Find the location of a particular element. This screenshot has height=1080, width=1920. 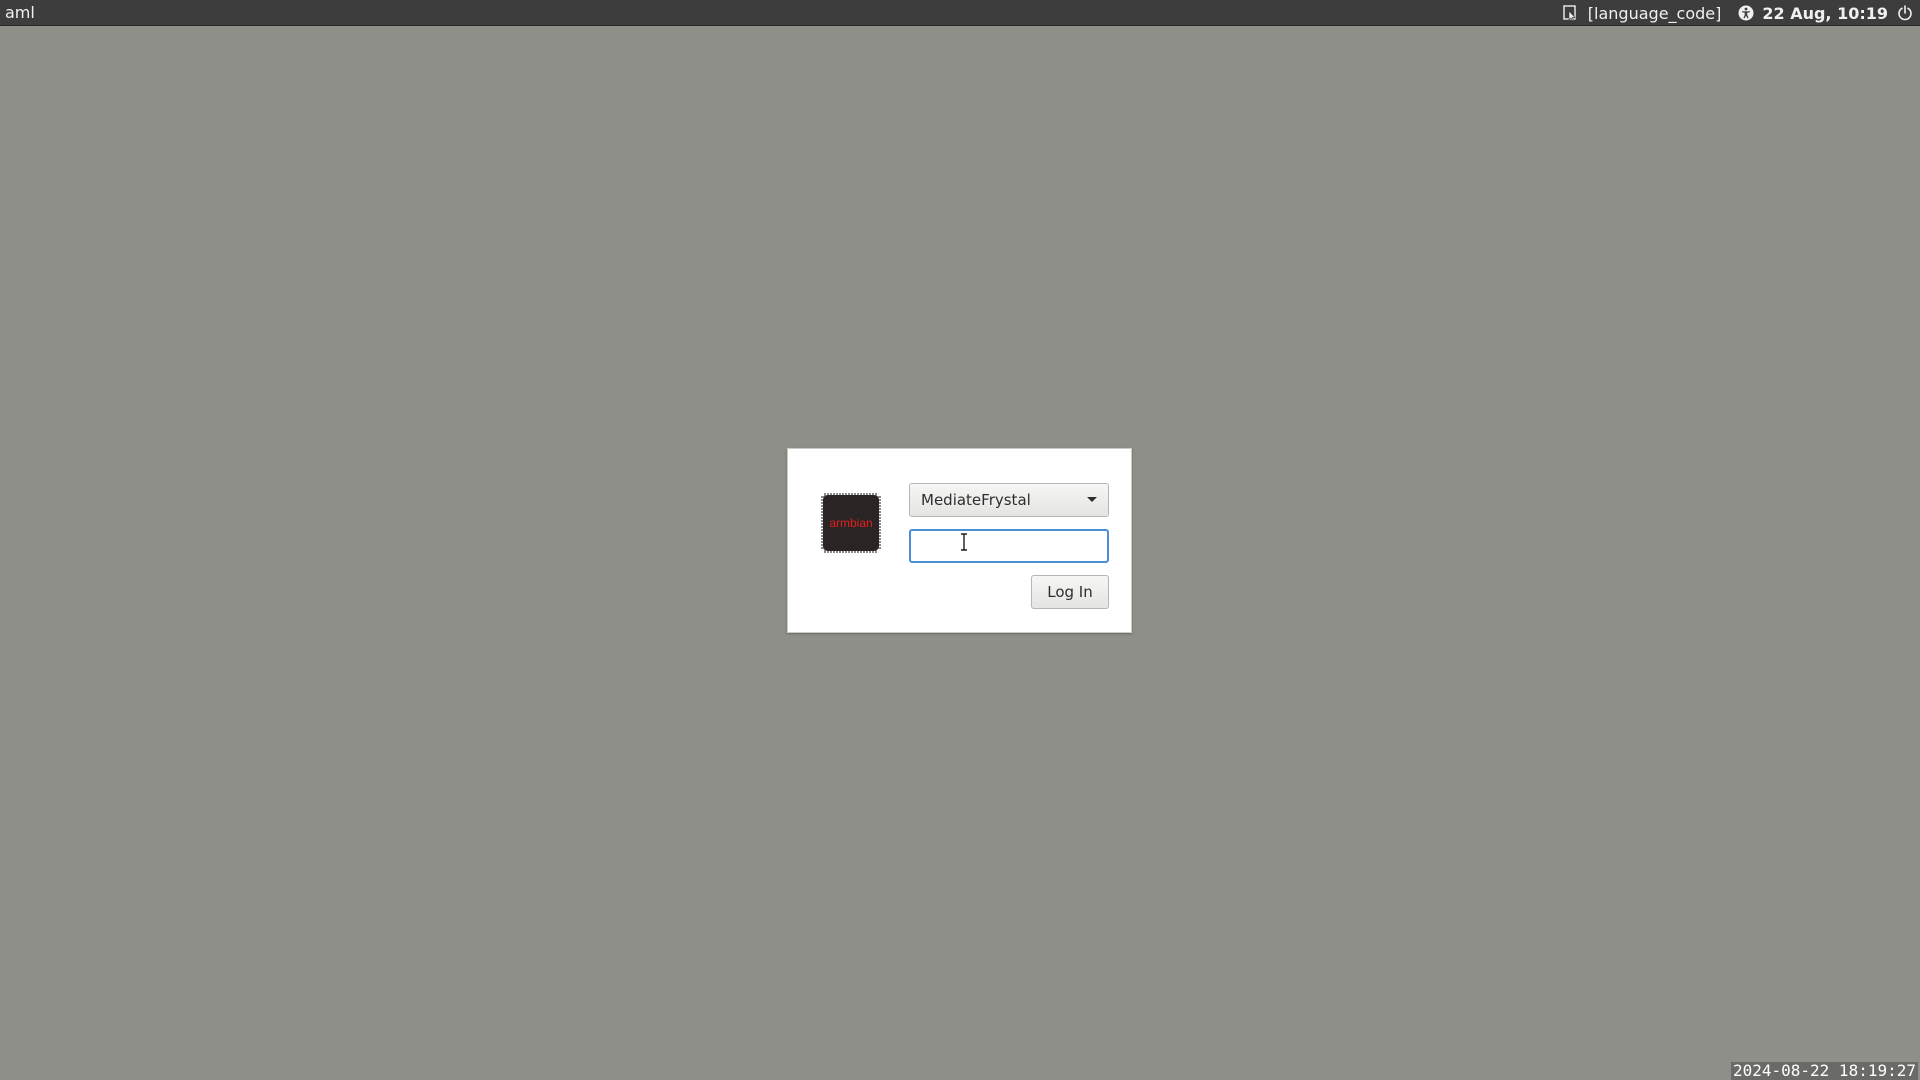

user-select-dropdown: MediateFrystal is located at coordinates (1009, 500).